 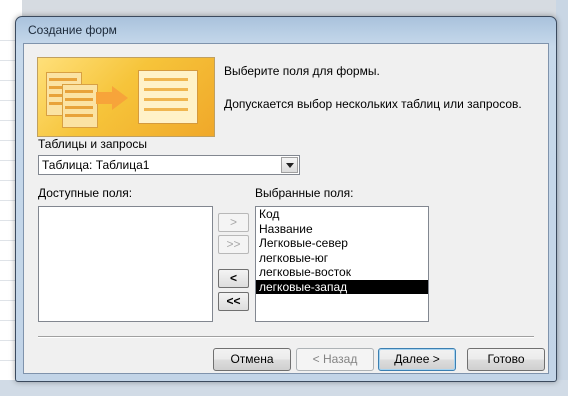 I want to click on instruction-text: Выберите поля для формы., so click(x=302, y=71).